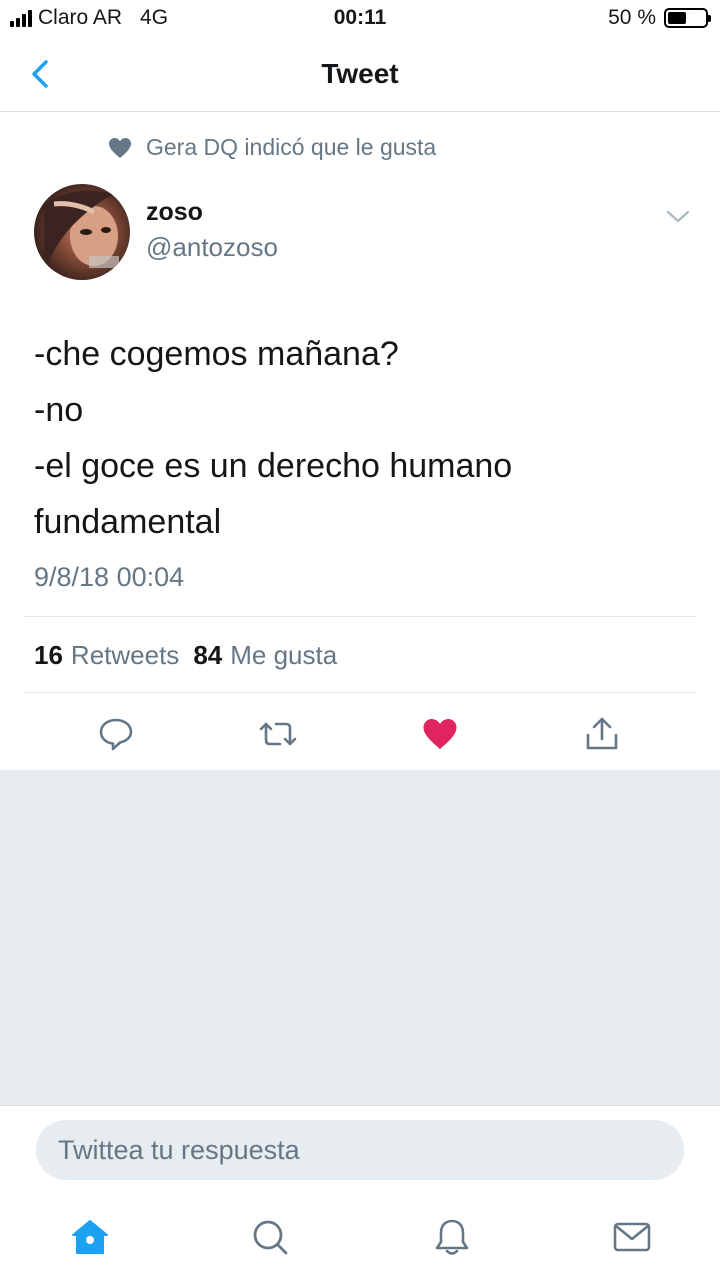 The height and width of the screenshot is (1280, 720). I want to click on avatar-image, so click(82, 232).